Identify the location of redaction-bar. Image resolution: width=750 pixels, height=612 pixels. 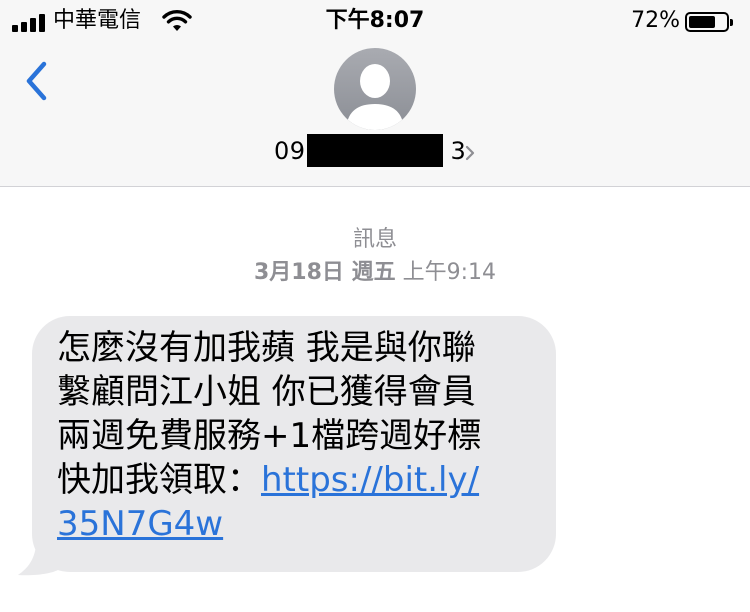
(375, 150).